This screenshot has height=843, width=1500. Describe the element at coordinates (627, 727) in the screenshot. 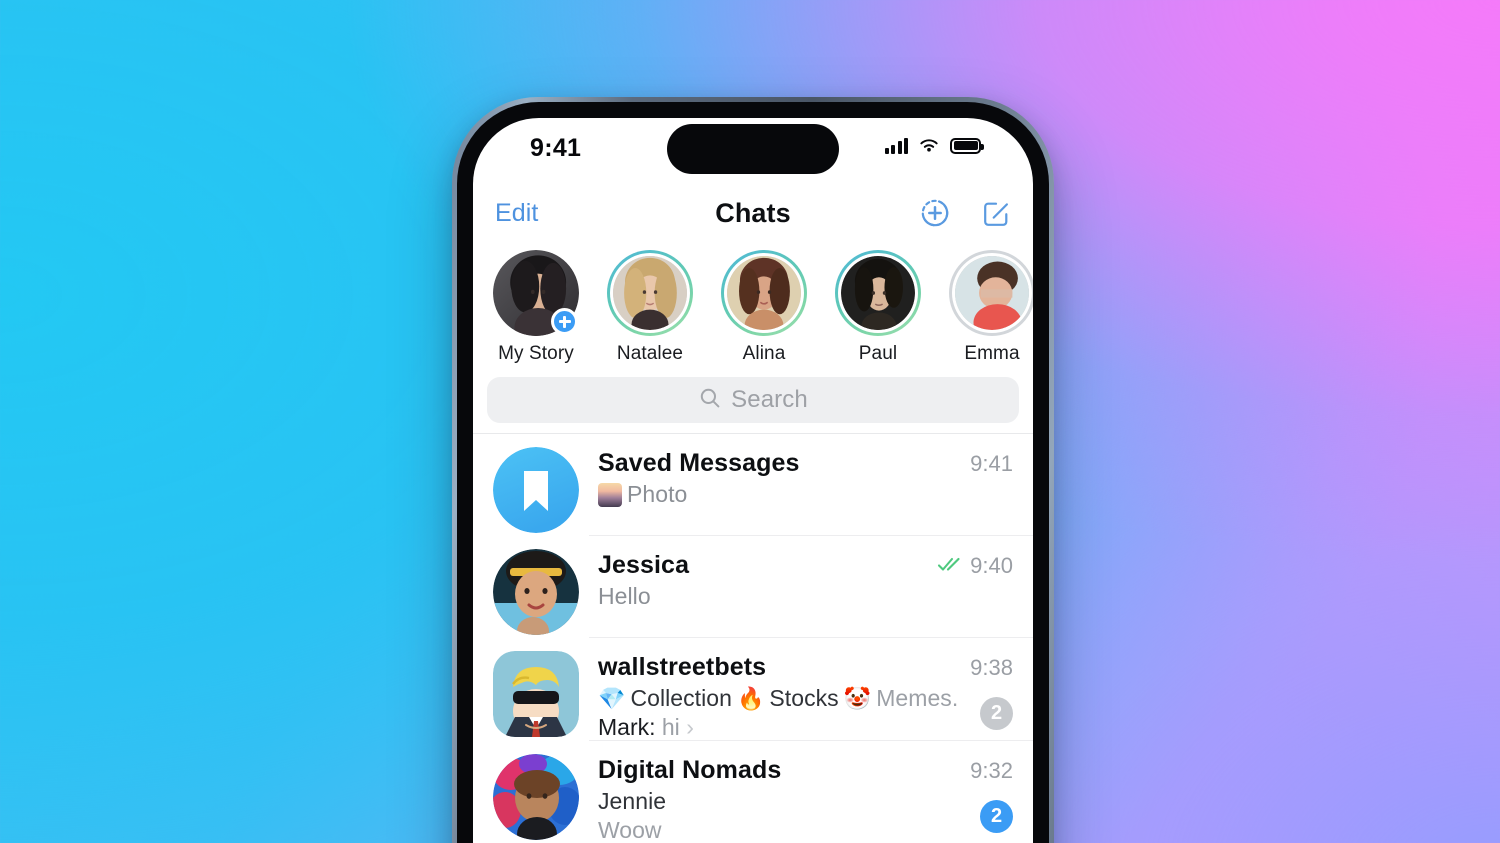

I see `message-sender: Mark:` at that location.